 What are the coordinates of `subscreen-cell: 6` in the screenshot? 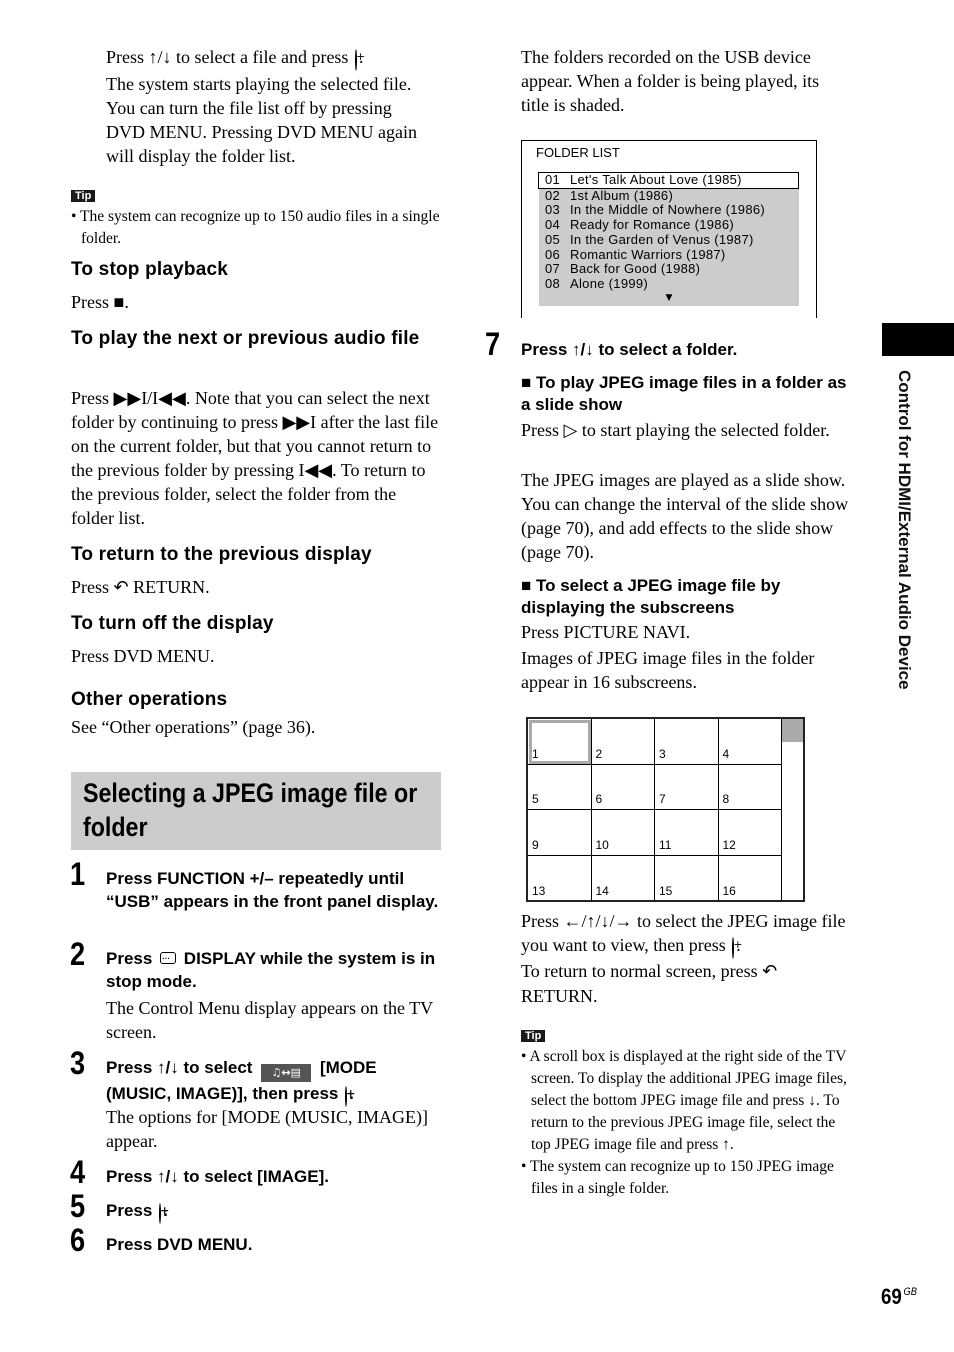 It's located at (623, 787).